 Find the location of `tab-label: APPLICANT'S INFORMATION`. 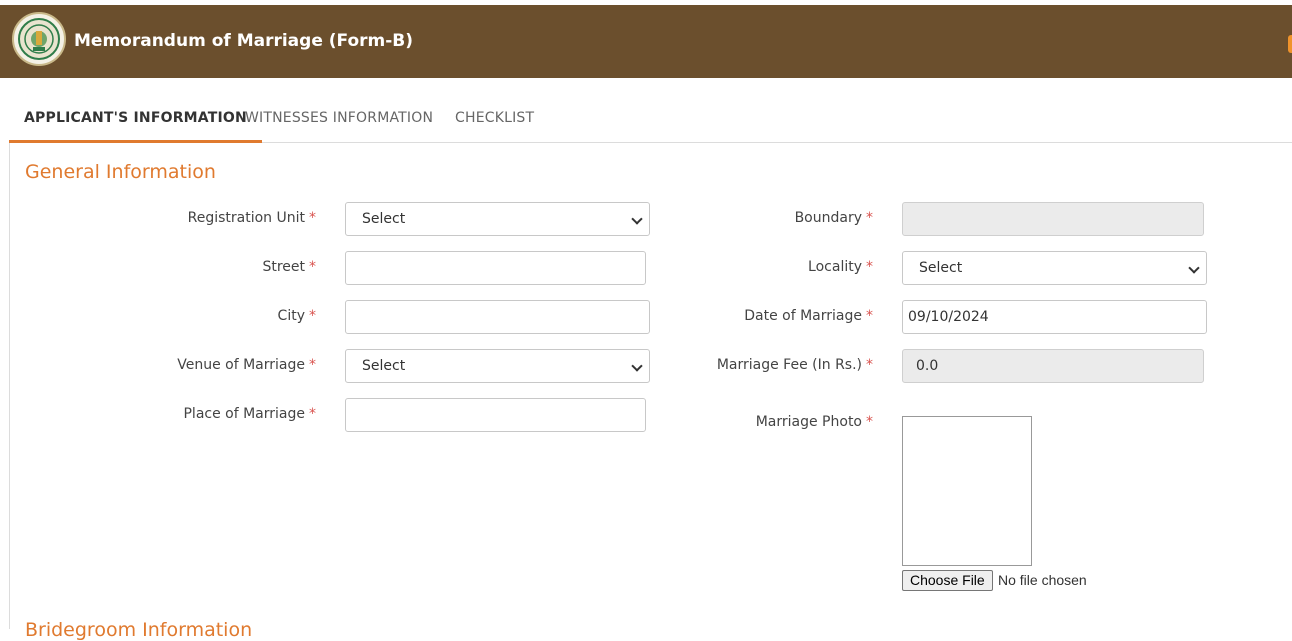

tab-label: APPLICANT'S INFORMATION is located at coordinates (135, 118).